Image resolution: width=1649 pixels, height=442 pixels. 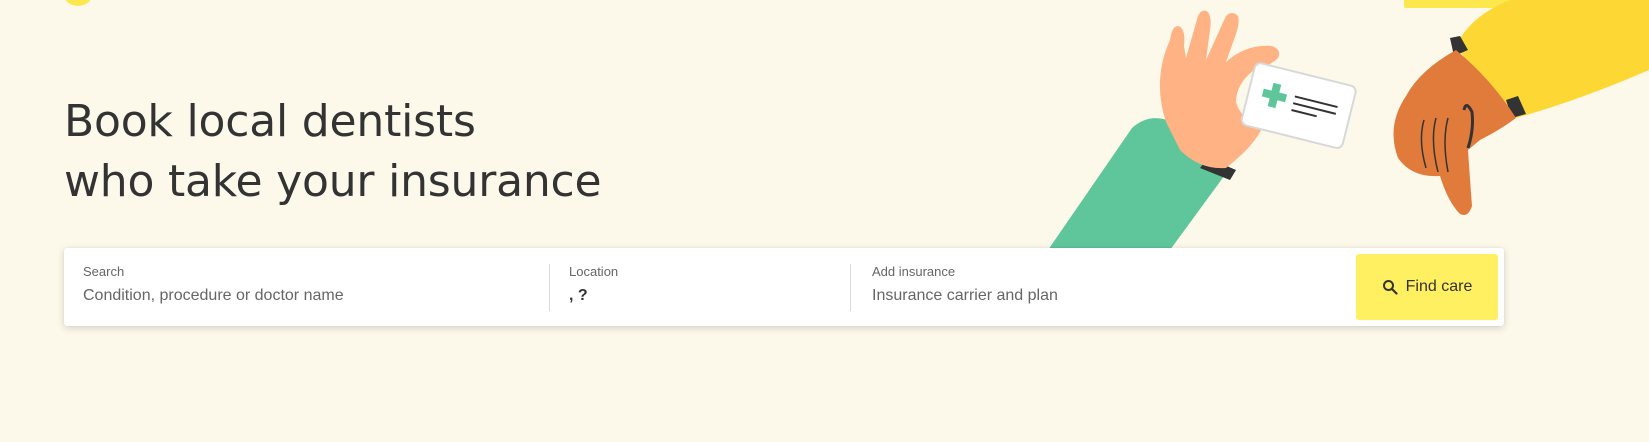 I want to click on find-care-button: Find care, so click(x=1427, y=287).